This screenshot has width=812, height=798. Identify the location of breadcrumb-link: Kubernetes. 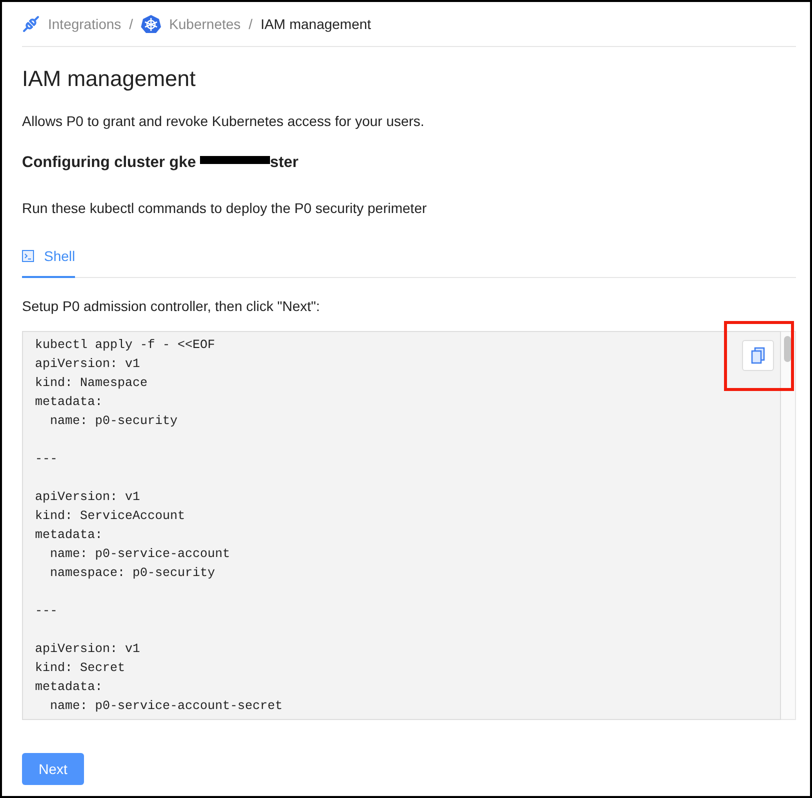
(205, 24).